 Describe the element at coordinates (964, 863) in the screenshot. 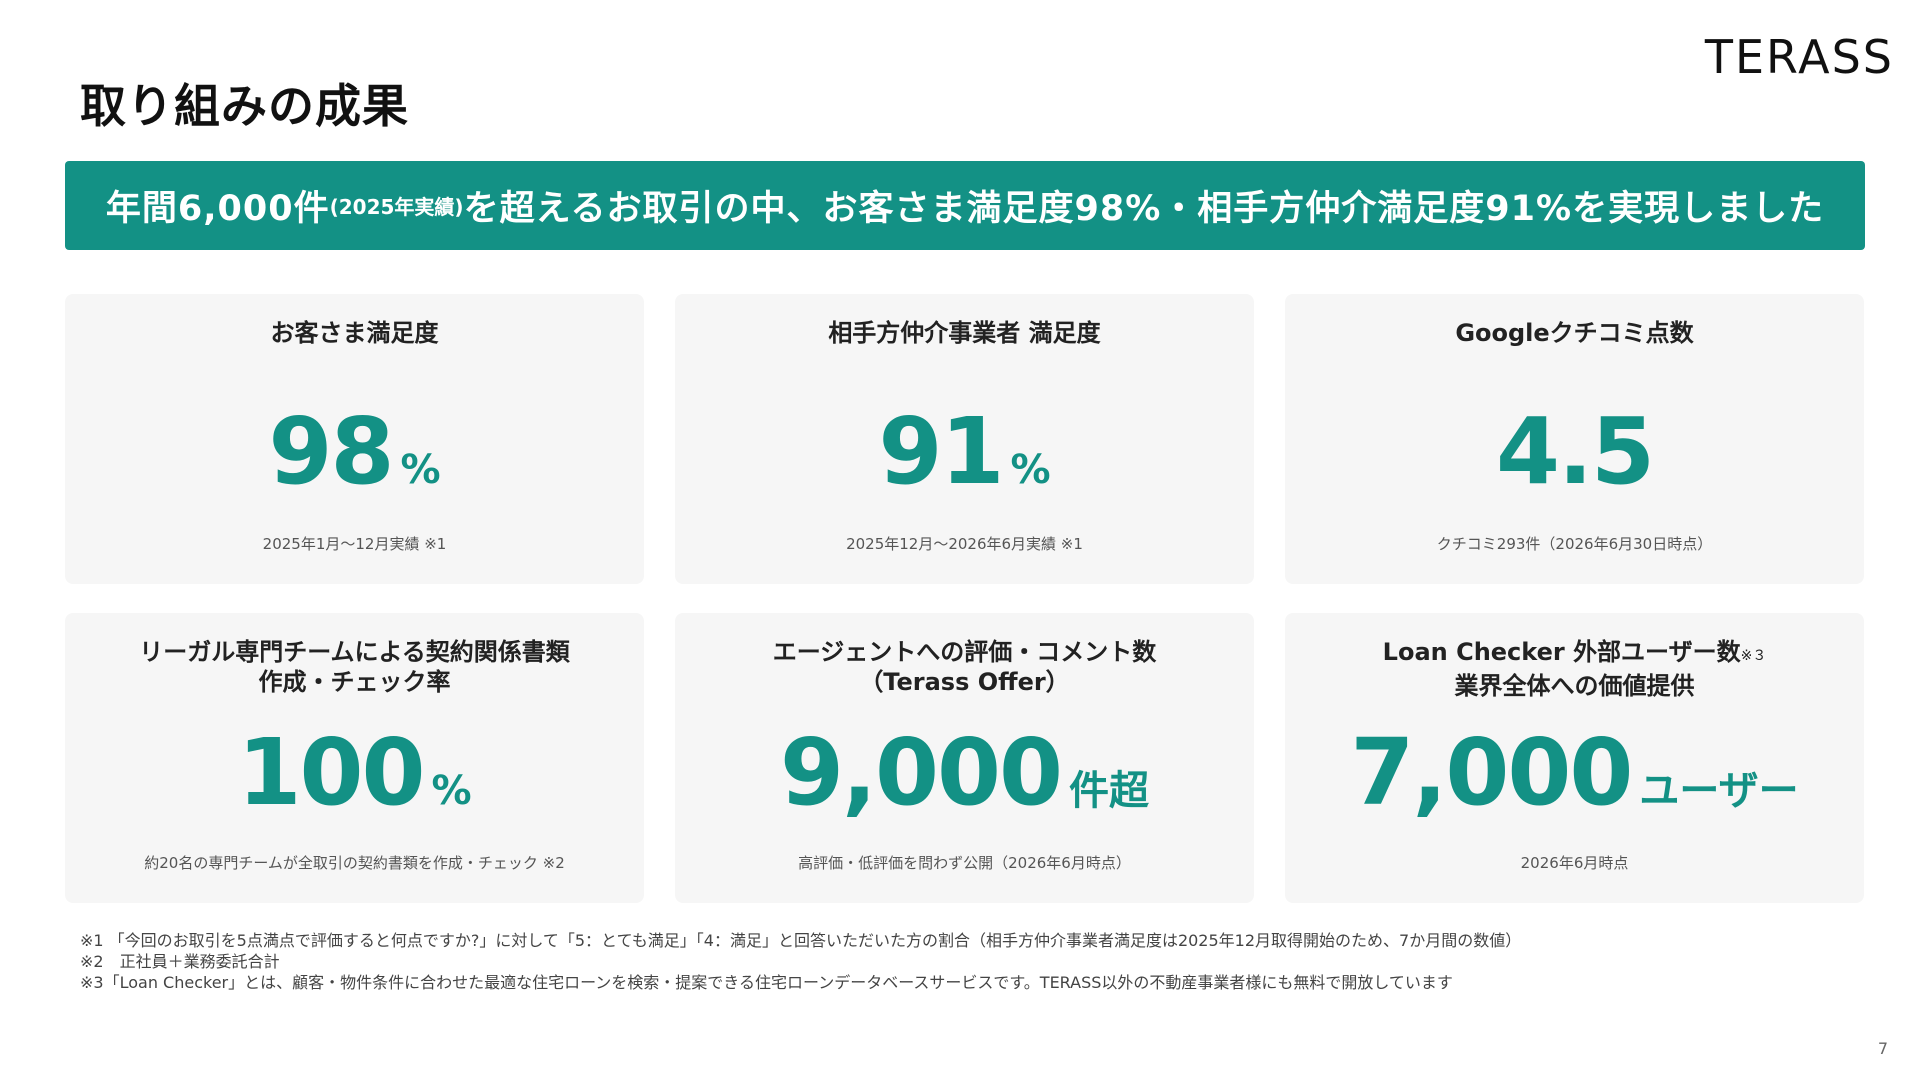

I see `card-note: 高評価・低評価を問わず公開（2026年6月時点）` at that location.